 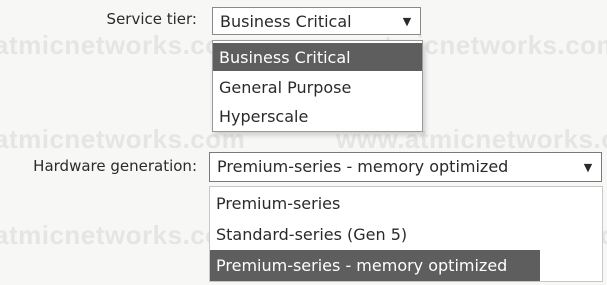 I want to click on hardware-generation-value: Premium-series - memory optimized, so click(x=363, y=166).